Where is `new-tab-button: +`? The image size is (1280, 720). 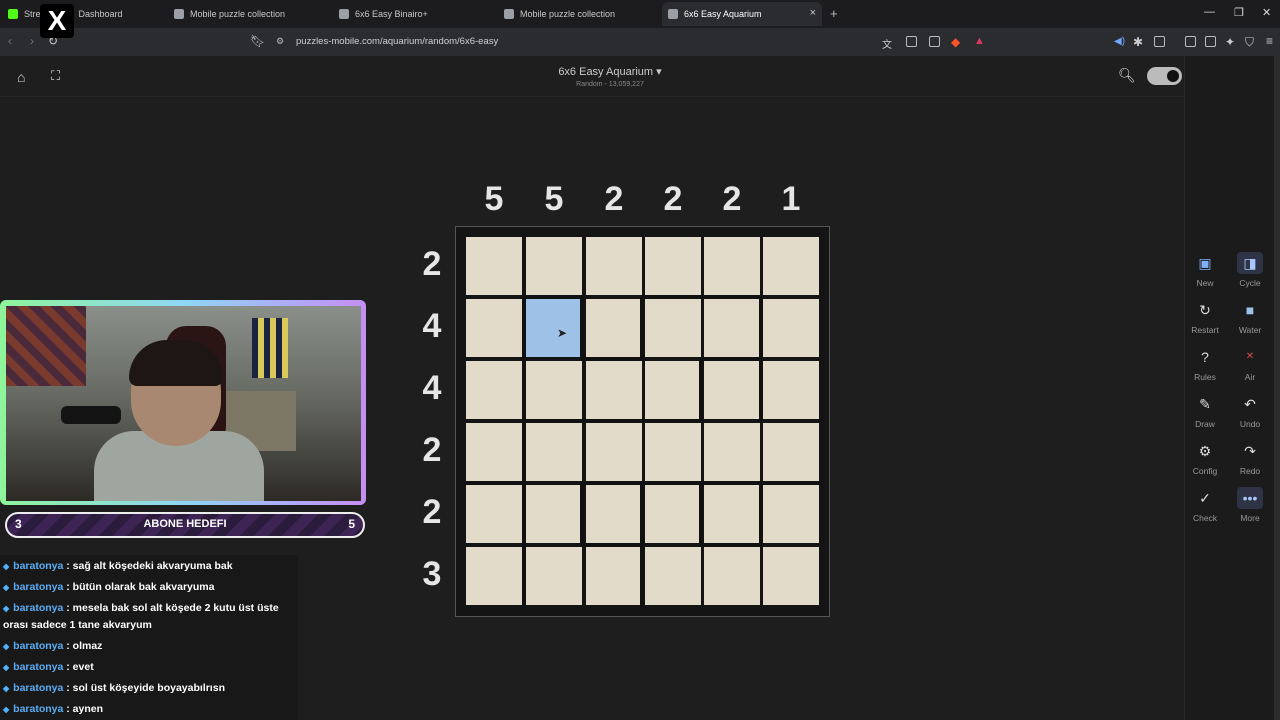
new-tab-button: + is located at coordinates (834, 13).